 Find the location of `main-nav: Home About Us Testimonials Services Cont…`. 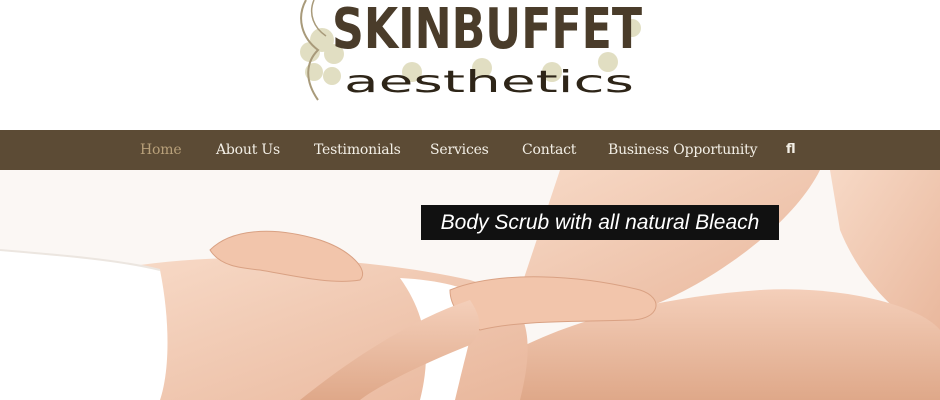

main-nav: Home About Us Testimonials Services Cont… is located at coordinates (470, 150).